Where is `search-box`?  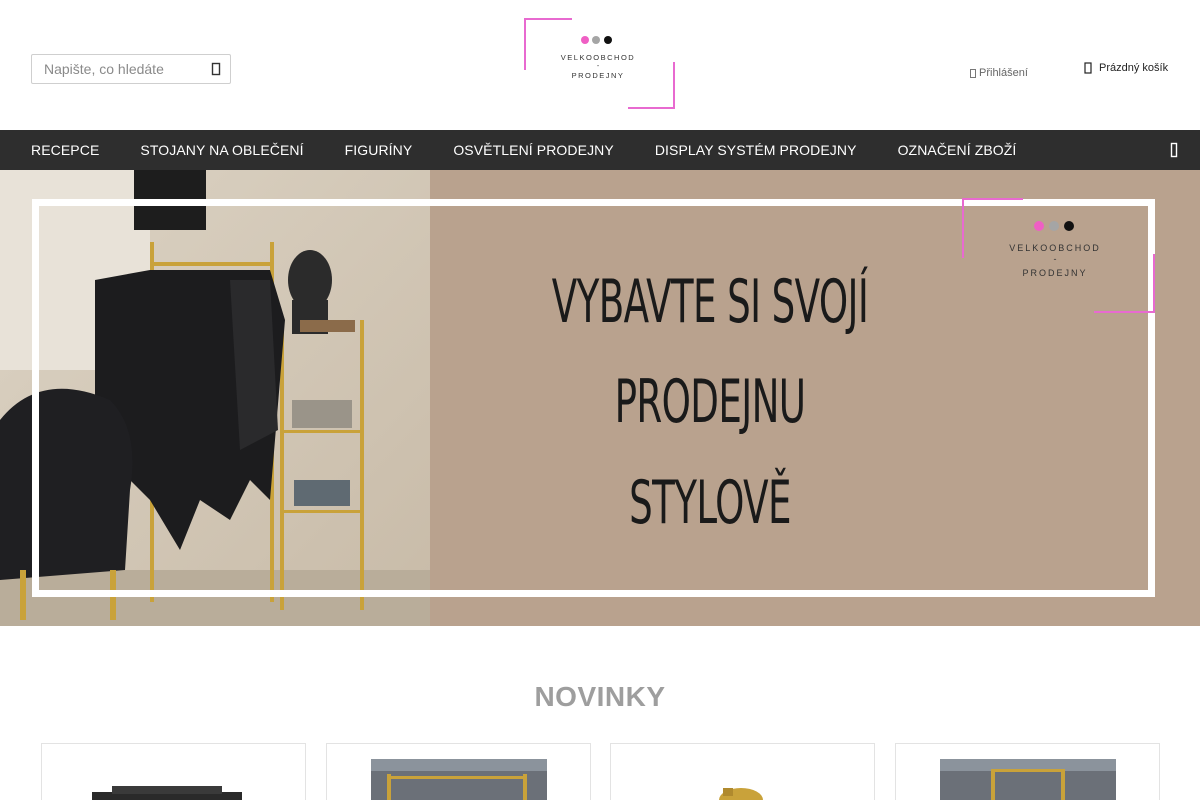 search-box is located at coordinates (131, 69).